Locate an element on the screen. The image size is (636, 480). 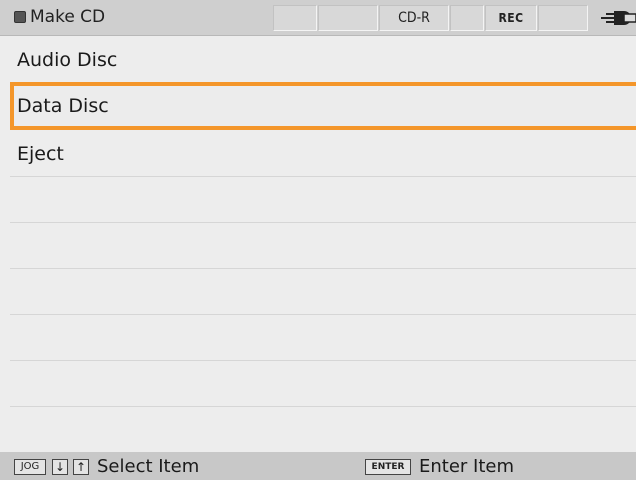
select-item-hint: Select Item is located at coordinates (148, 466).